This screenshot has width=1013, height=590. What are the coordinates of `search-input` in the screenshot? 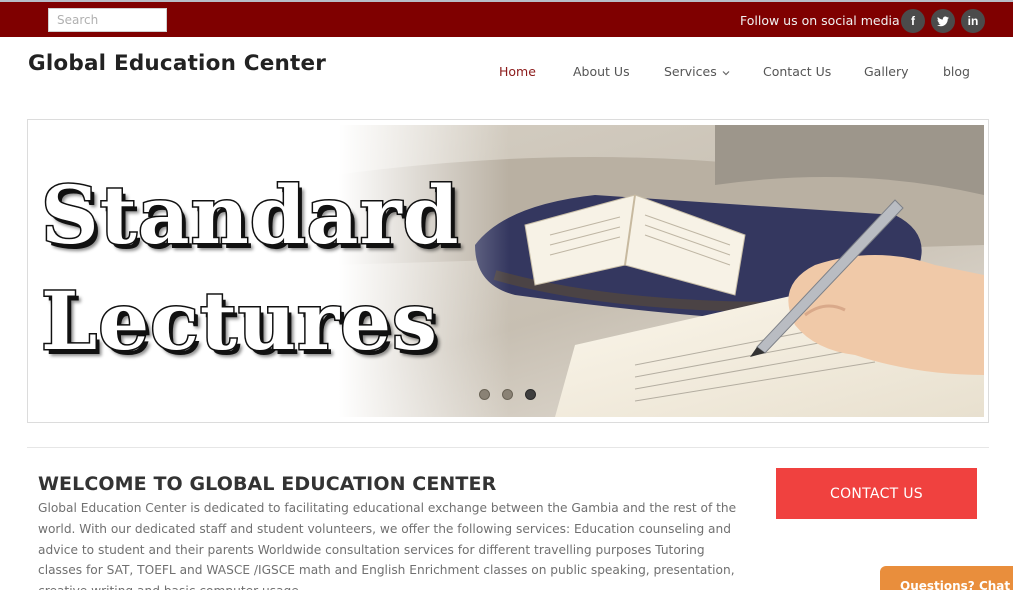 It's located at (107, 20).